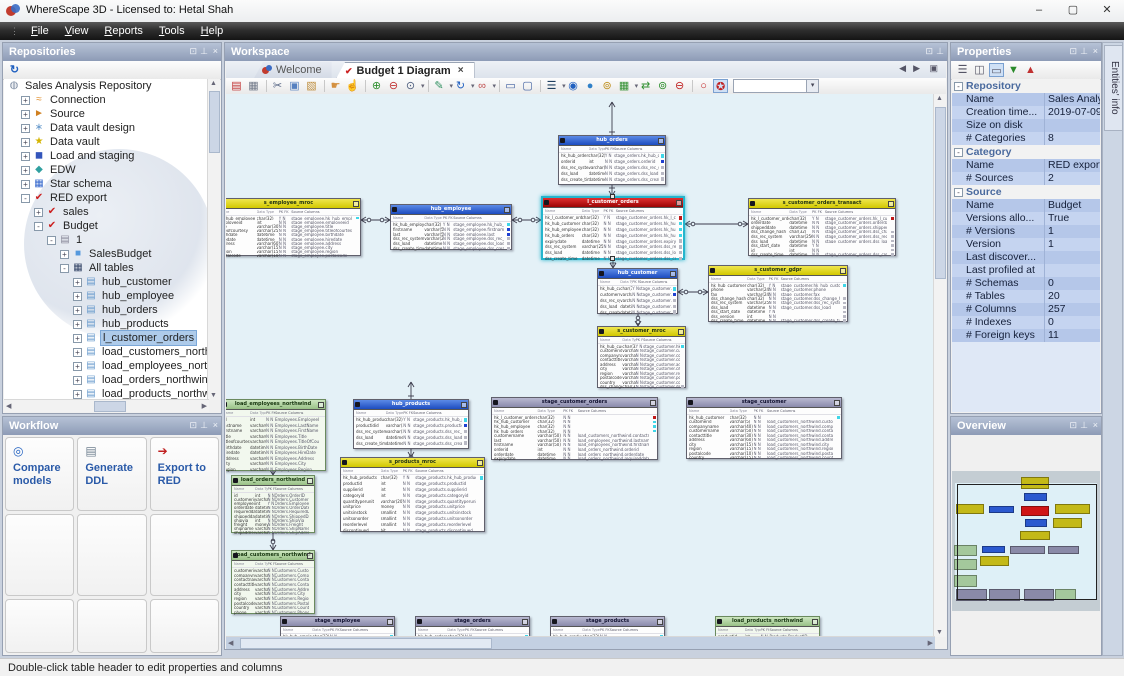 The image size is (1124, 676). I want to click on tree-item-load_employees_northwind: + ▤ load_employees_northwind, so click(107, 366).